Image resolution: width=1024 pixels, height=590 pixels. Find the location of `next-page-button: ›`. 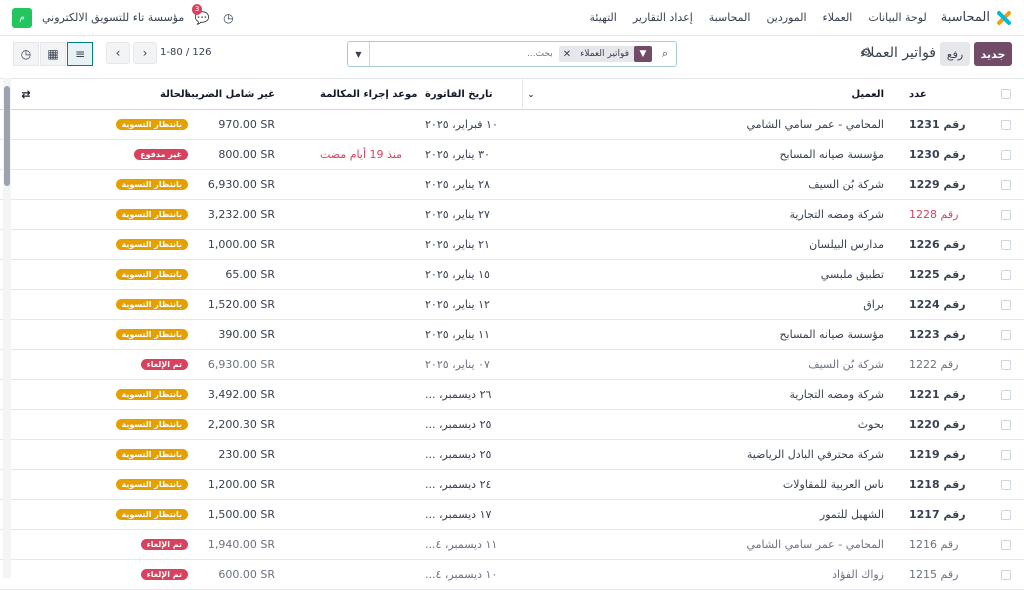

next-page-button: › is located at coordinates (145, 53).